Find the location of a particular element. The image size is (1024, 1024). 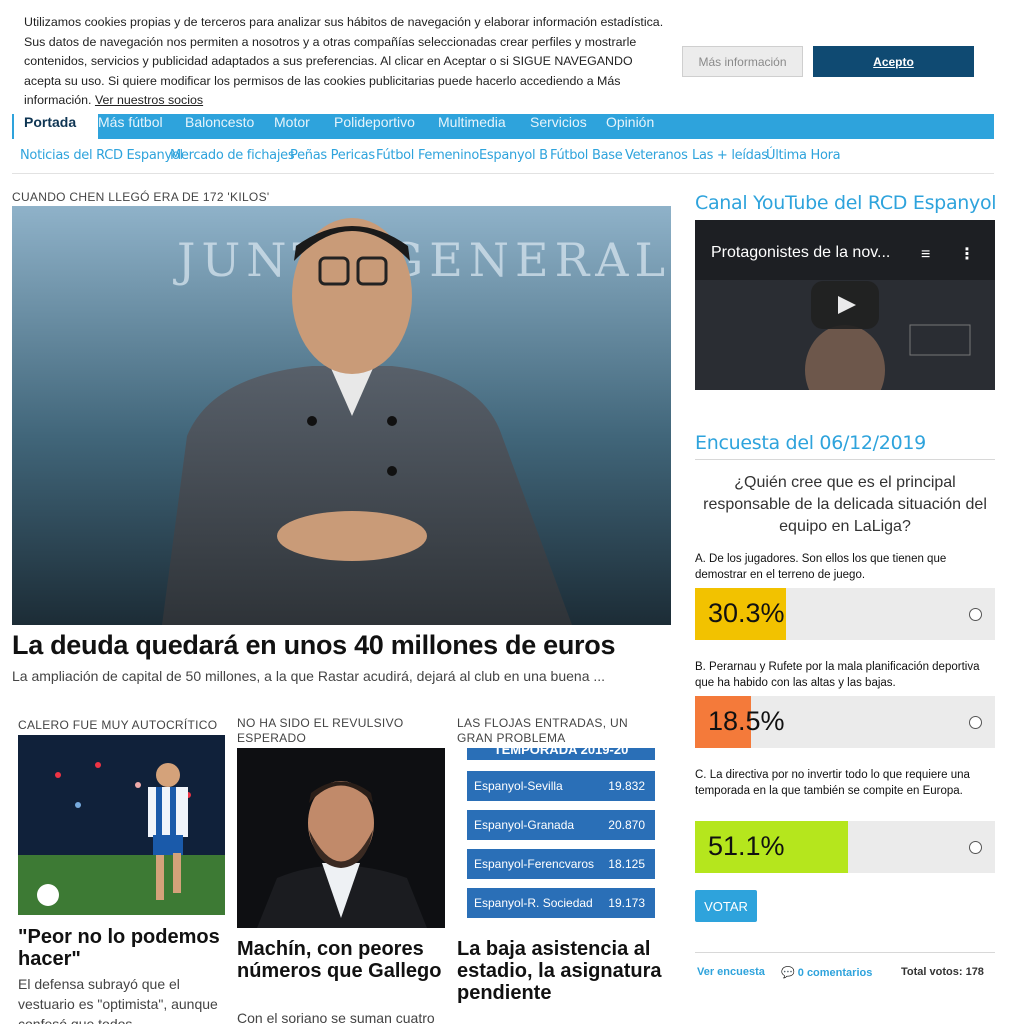

attendance-row: Espanyol-Sevilla 19.832 is located at coordinates (561, 786).